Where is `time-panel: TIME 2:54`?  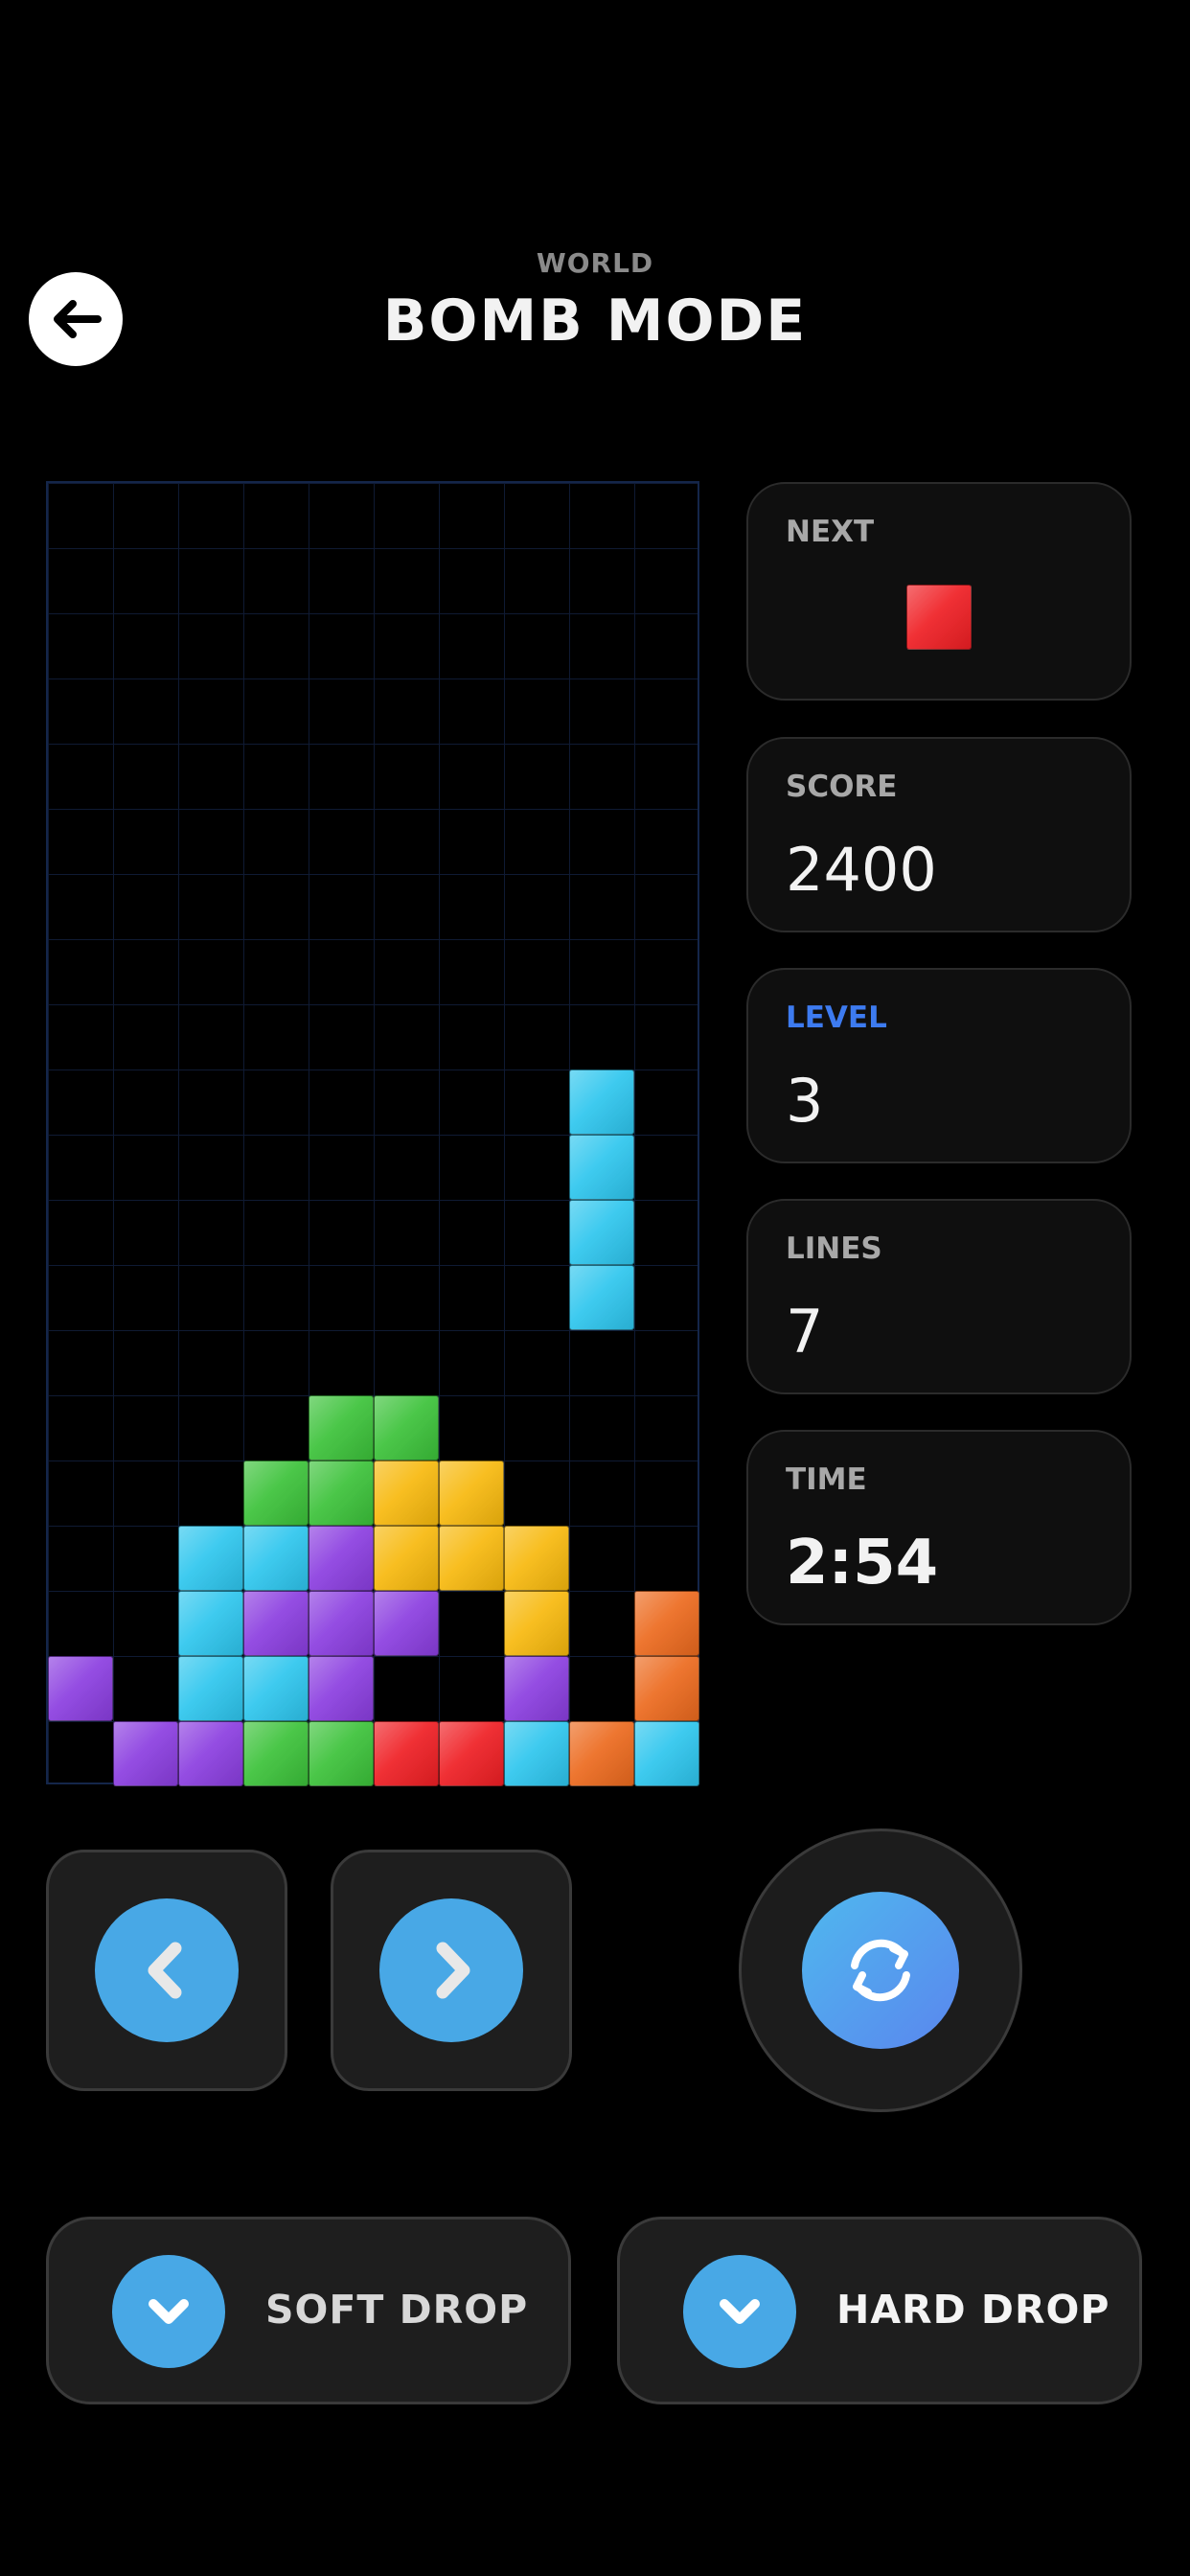 time-panel: TIME 2:54 is located at coordinates (939, 1527).